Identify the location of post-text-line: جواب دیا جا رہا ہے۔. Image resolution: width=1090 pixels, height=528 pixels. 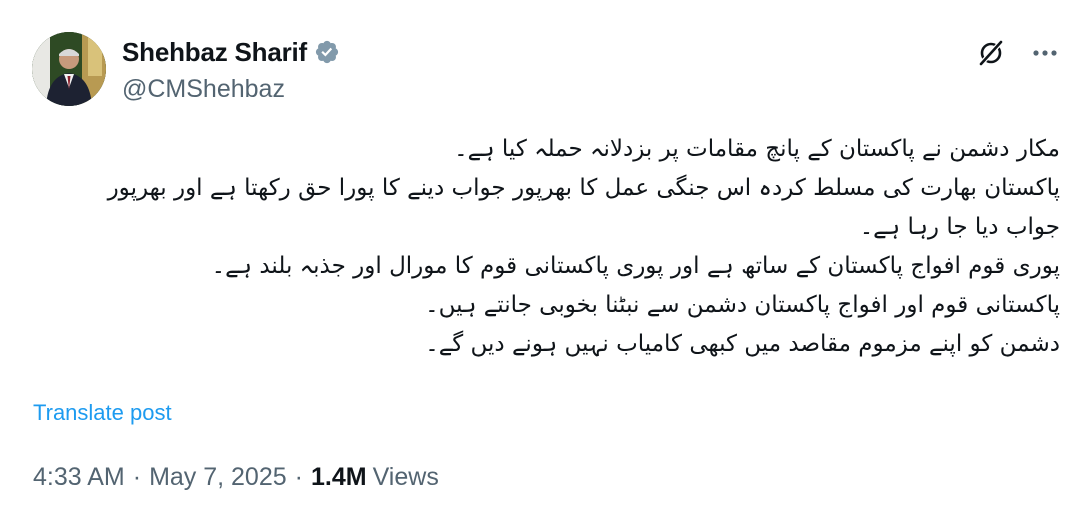
(959, 227).